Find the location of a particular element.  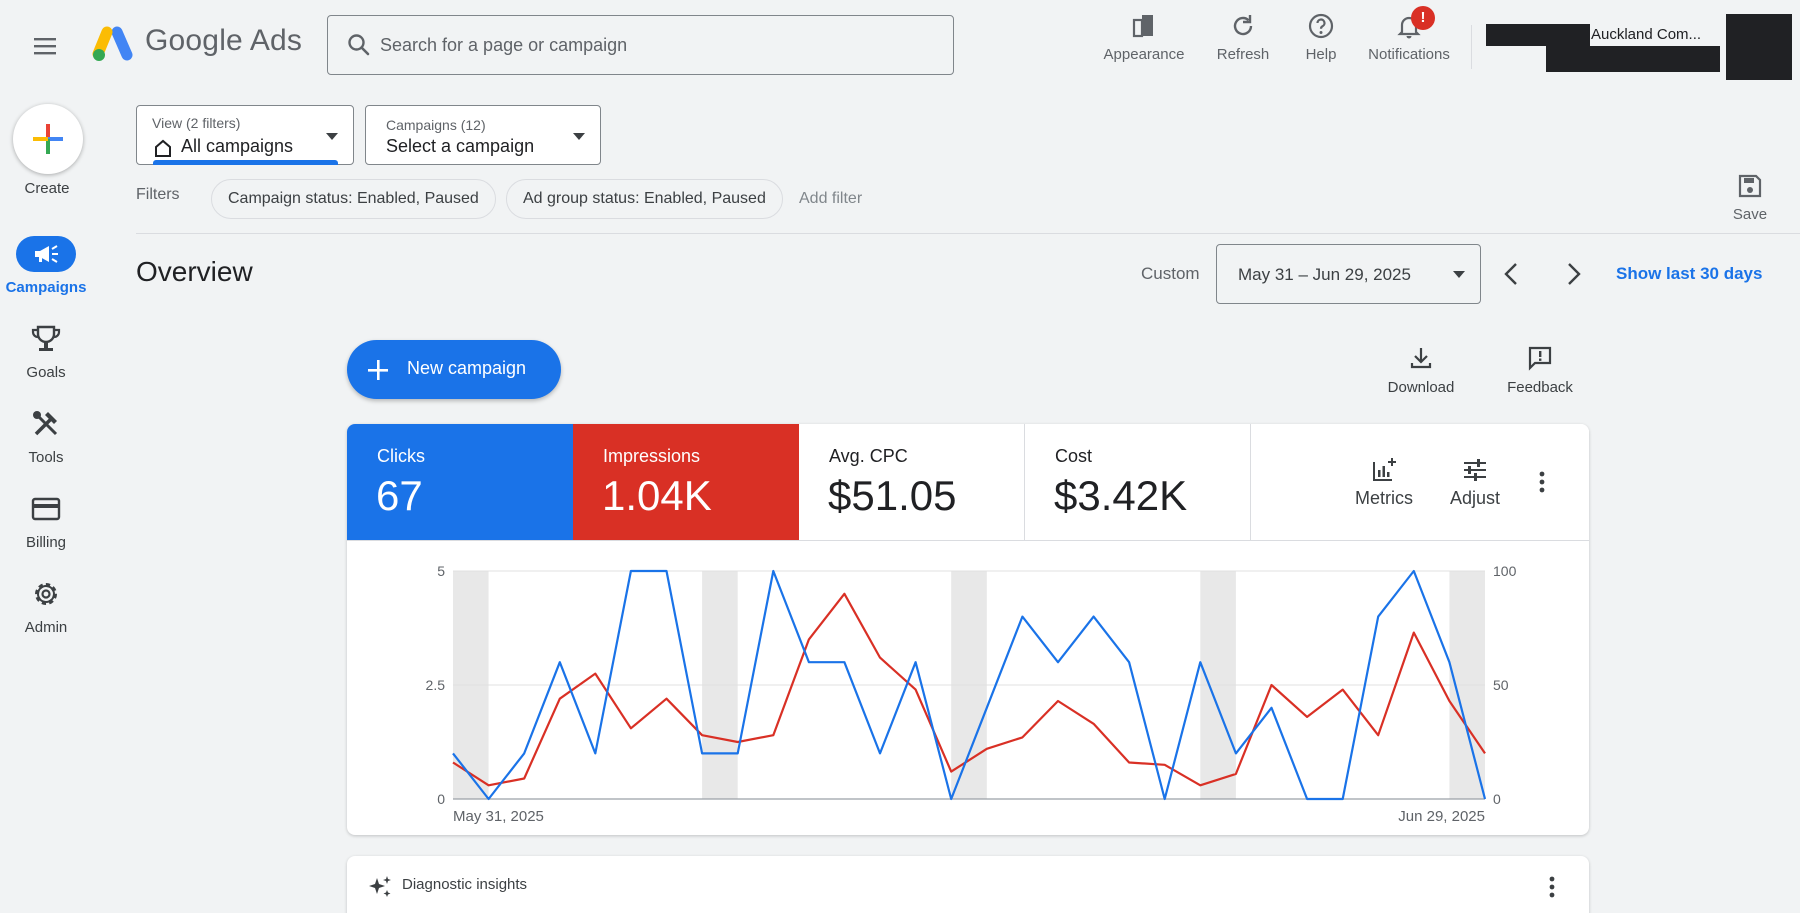

filter-chip-campaign-status: Campaign status: Enabled, Paused is located at coordinates (353, 199).